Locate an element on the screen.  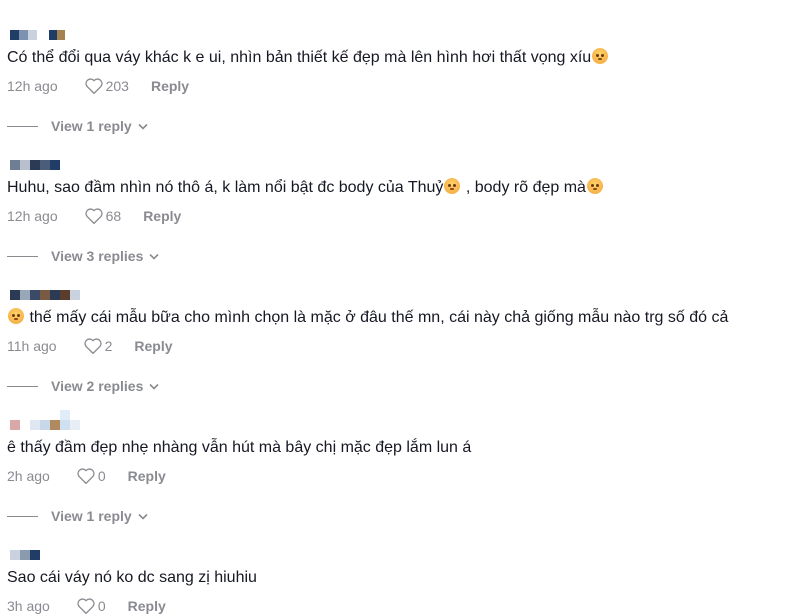
comment-meta: 12h ago 203 Reply is located at coordinates (98, 86).